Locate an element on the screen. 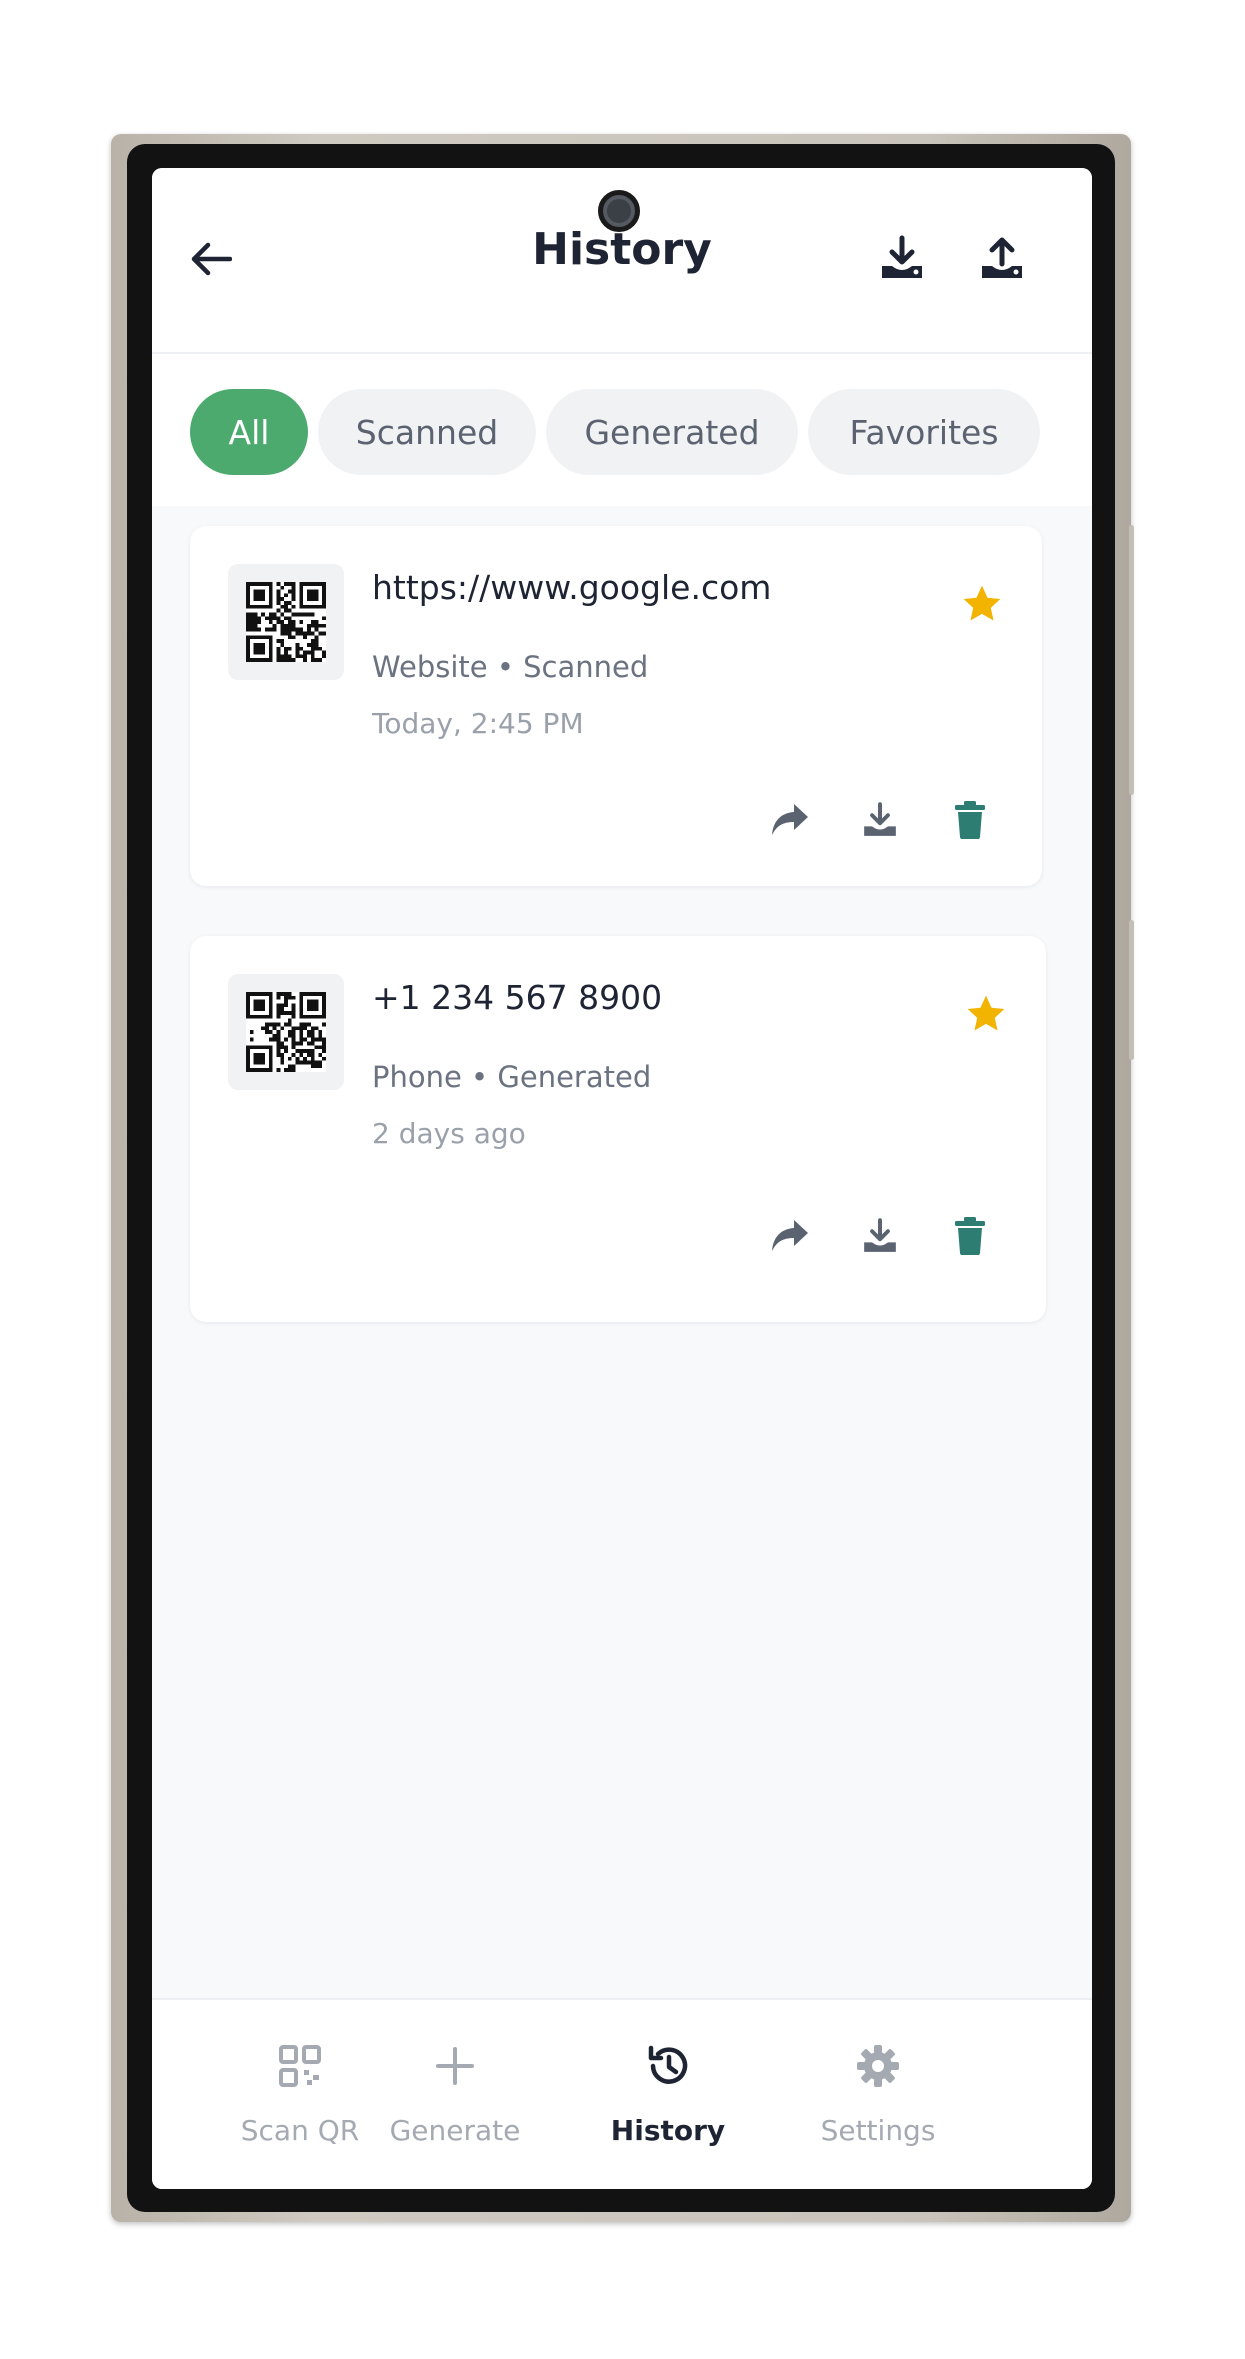  qr-icon is located at coordinates (300, 2066).